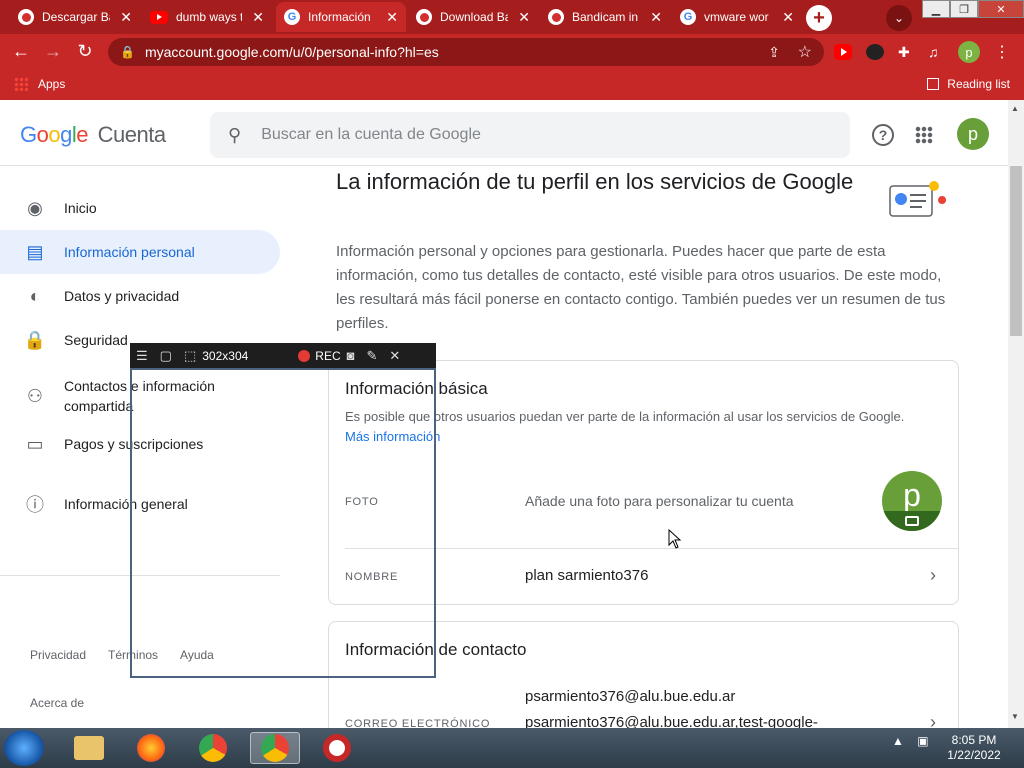 Image resolution: width=1024 pixels, height=768 pixels. I want to click on about-link: Acerca de, so click(57, 703).